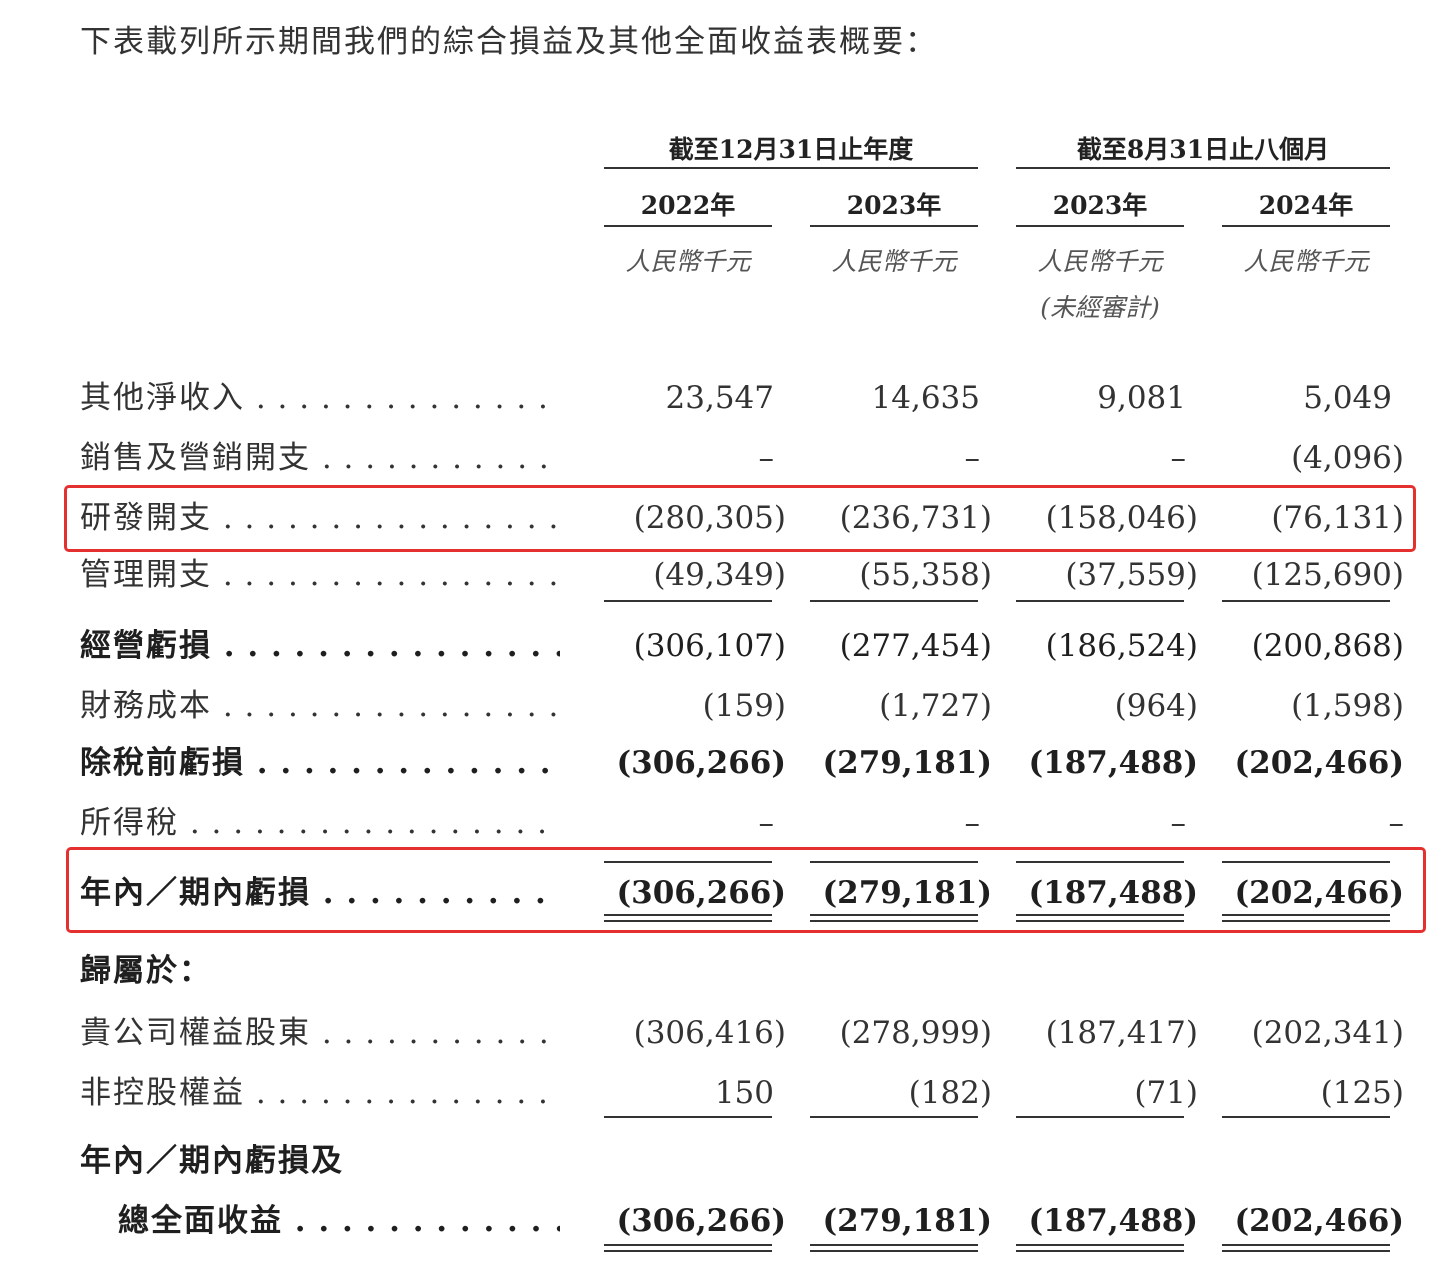  I want to click on table-row-finance-cost: 財務成本 (159) (1,727) (964) (1,598), so click(719, 706).